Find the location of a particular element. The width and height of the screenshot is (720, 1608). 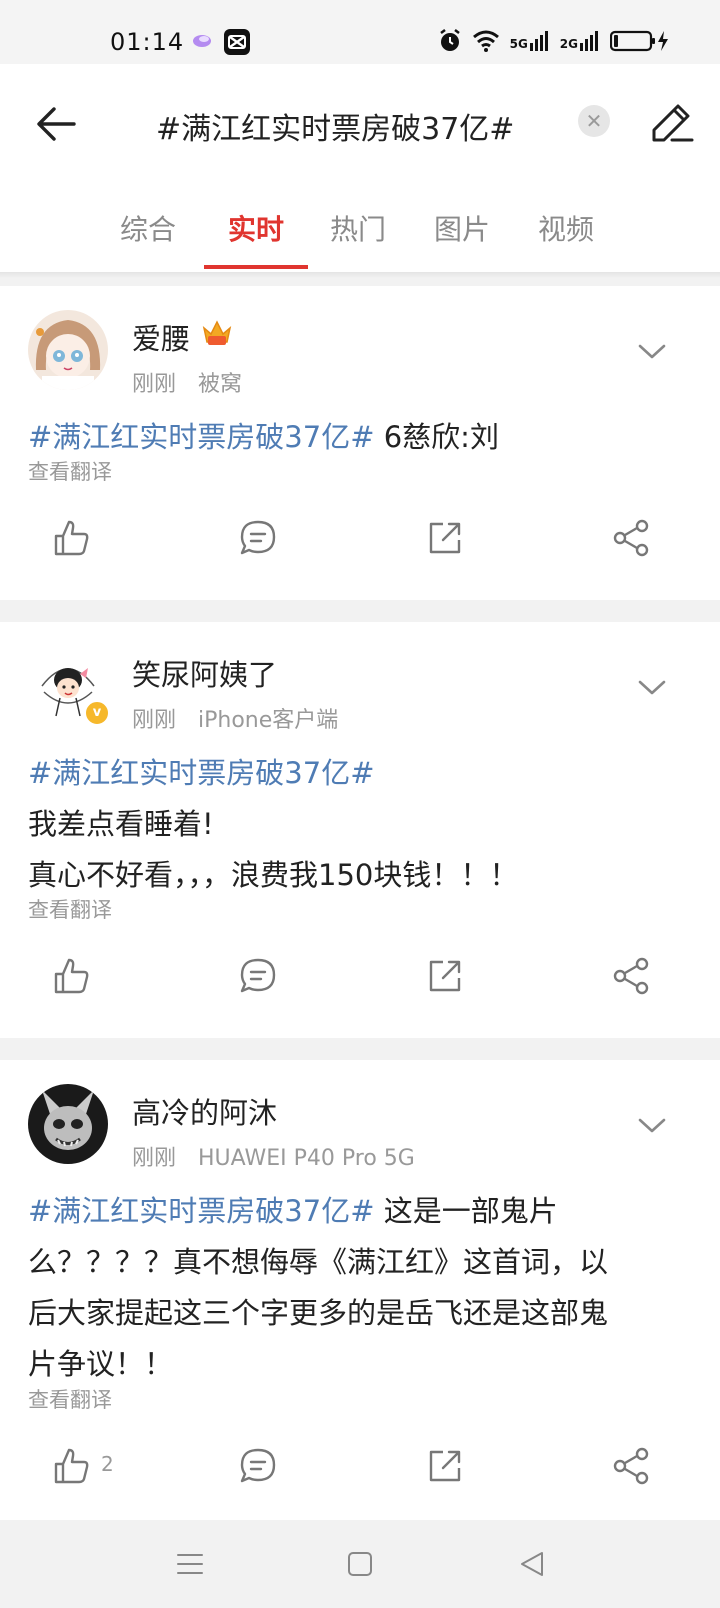

tab-images: 图片 is located at coordinates (462, 228).